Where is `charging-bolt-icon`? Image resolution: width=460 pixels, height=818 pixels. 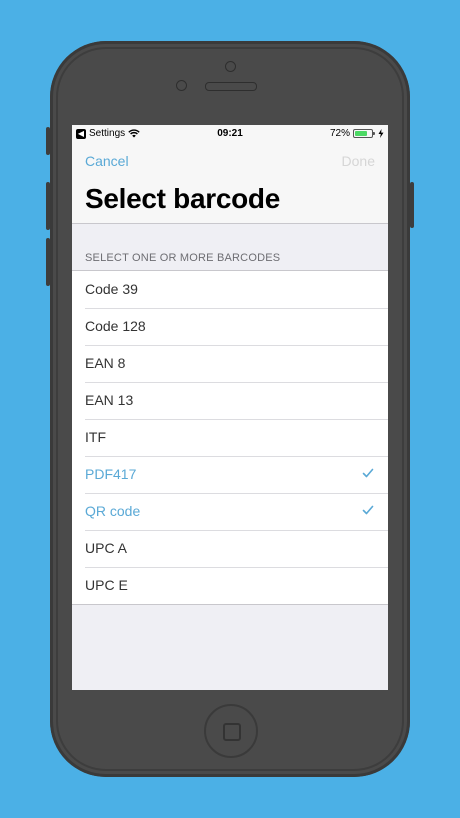
charging-bolt-icon is located at coordinates (381, 133).